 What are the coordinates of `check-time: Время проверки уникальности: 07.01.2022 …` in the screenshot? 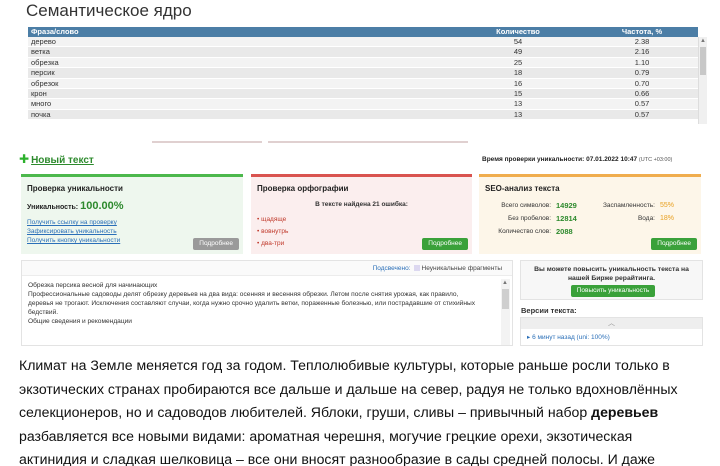 It's located at (577, 159).